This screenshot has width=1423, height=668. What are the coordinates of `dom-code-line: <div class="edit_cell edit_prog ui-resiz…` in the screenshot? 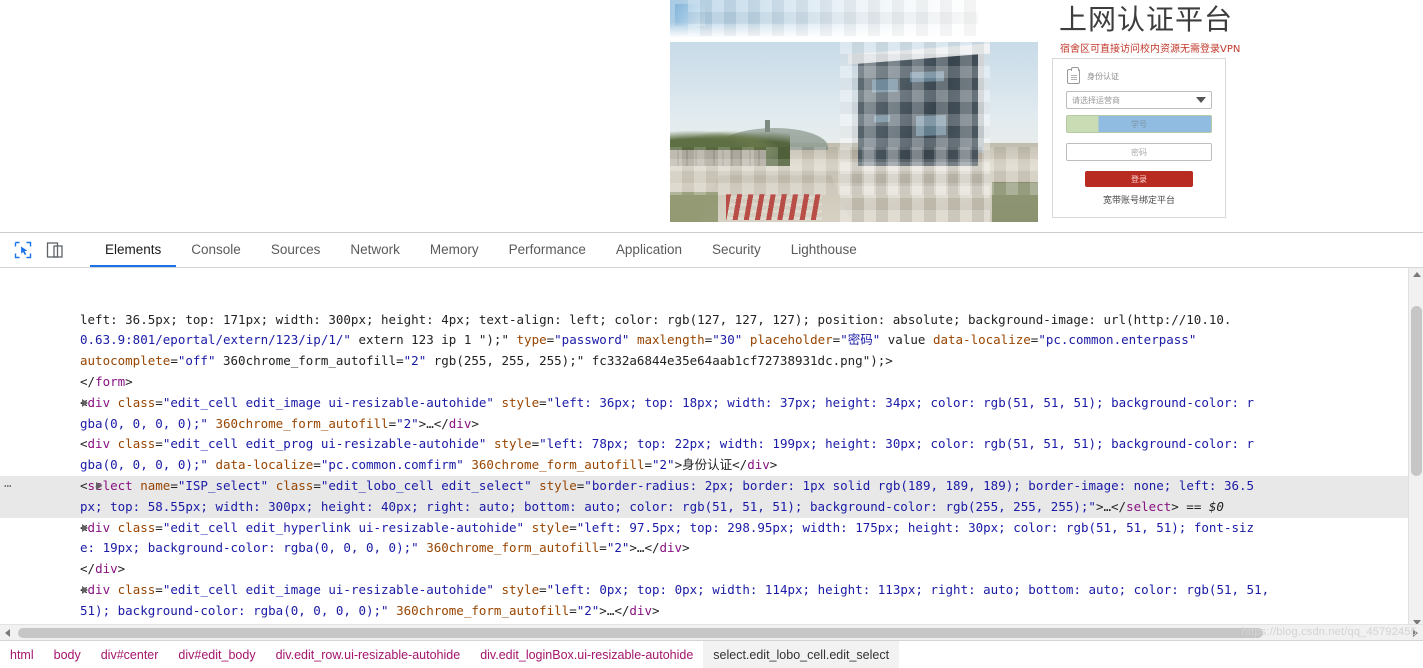 It's located at (711, 444).